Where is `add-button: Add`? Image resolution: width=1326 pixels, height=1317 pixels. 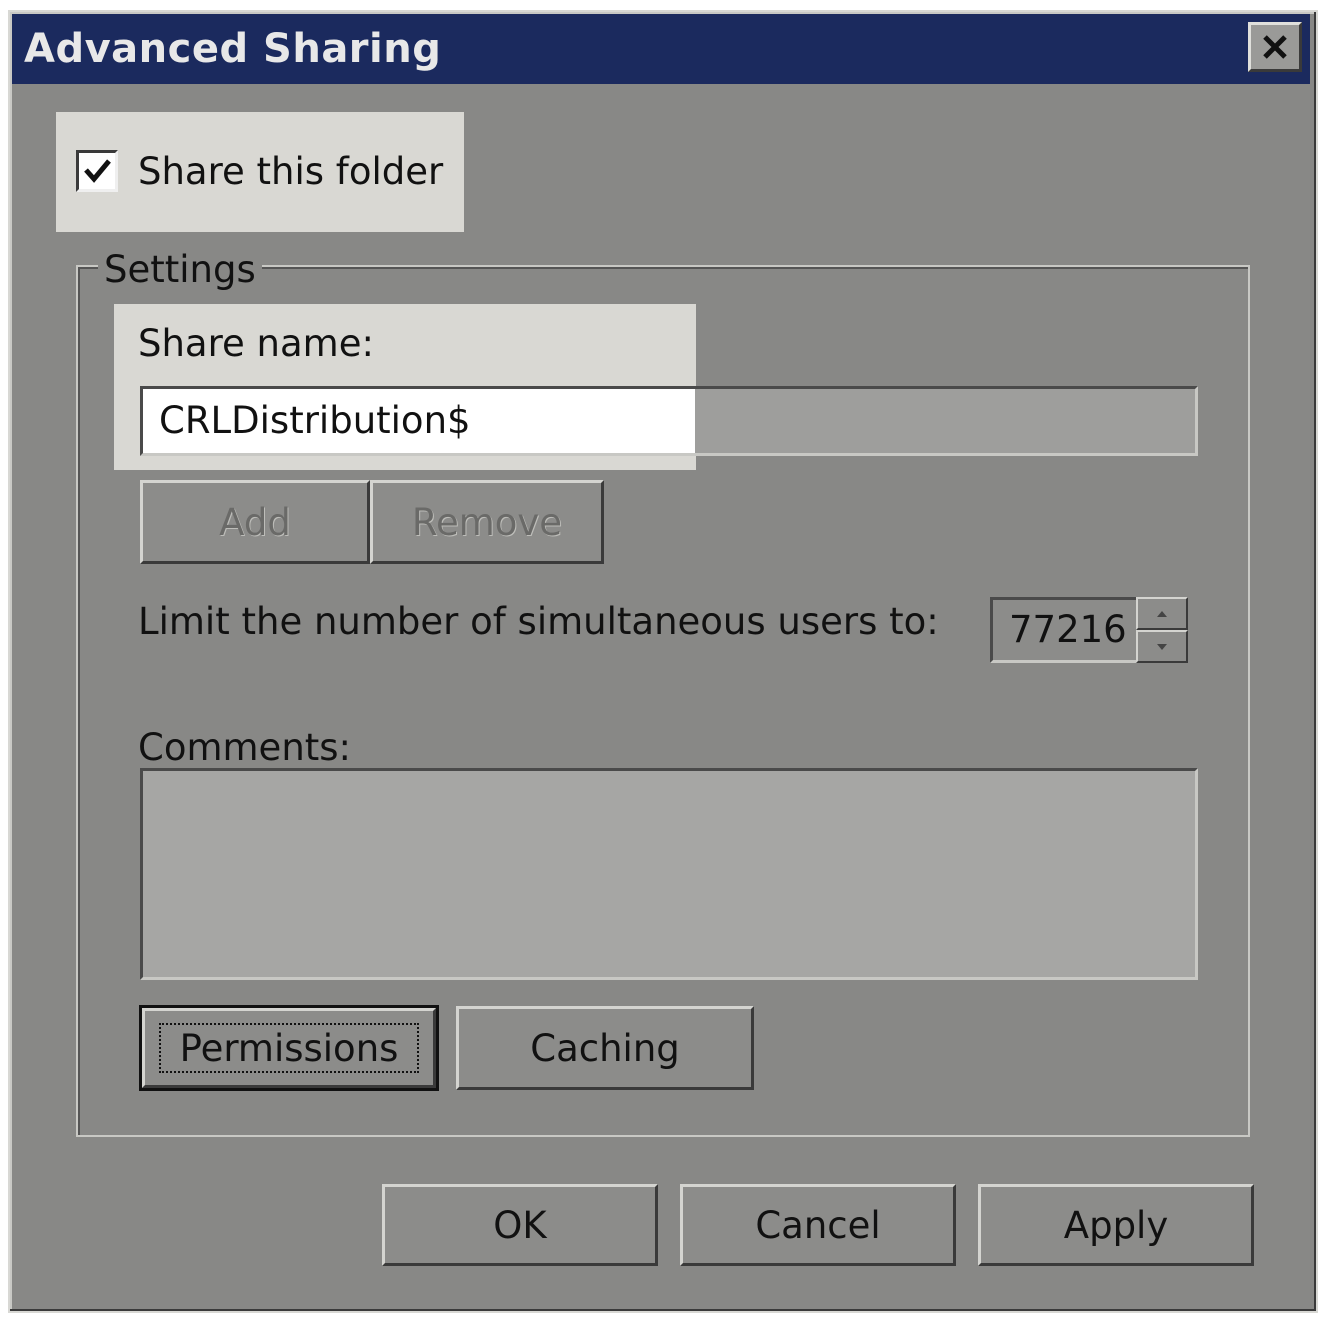 add-button: Add is located at coordinates (255, 522).